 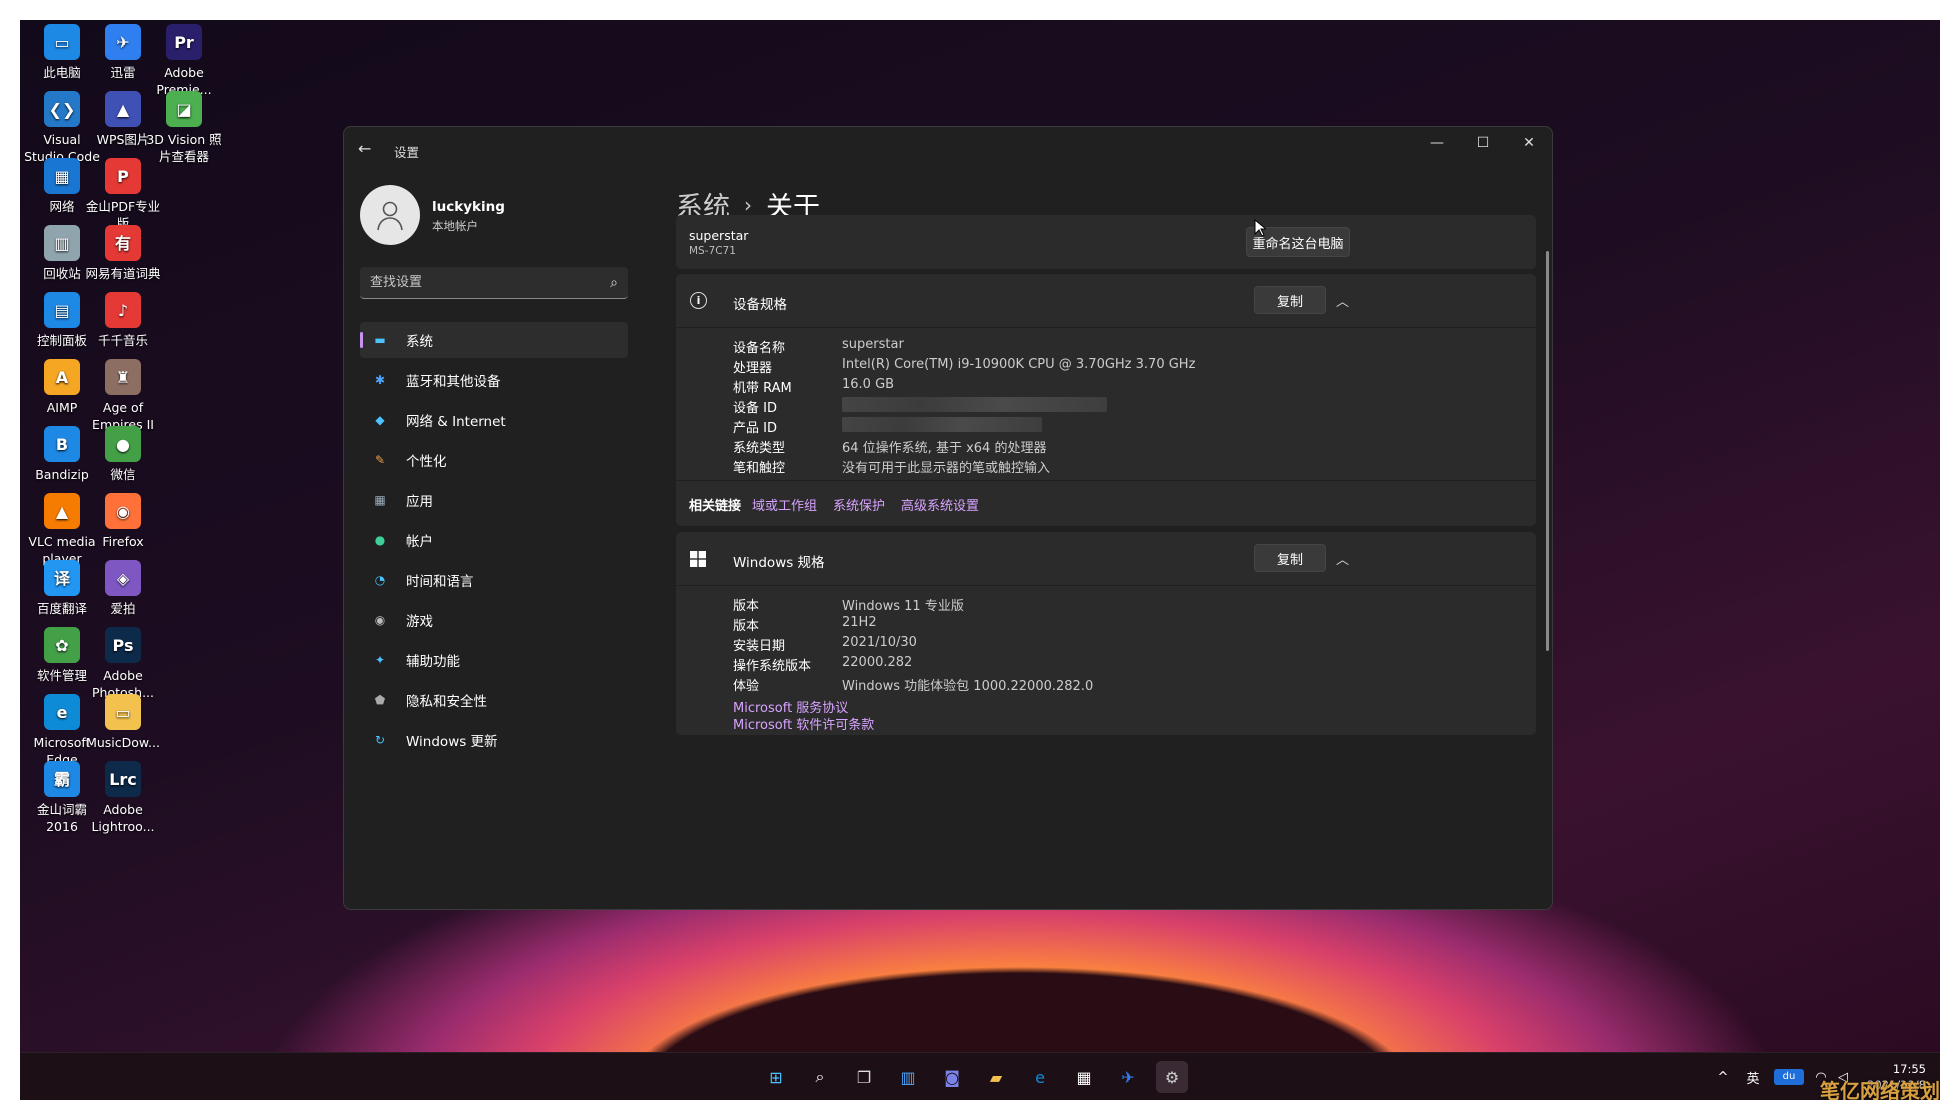 What do you see at coordinates (1753, 1077) in the screenshot?
I see `ime-indicator: 英` at bounding box center [1753, 1077].